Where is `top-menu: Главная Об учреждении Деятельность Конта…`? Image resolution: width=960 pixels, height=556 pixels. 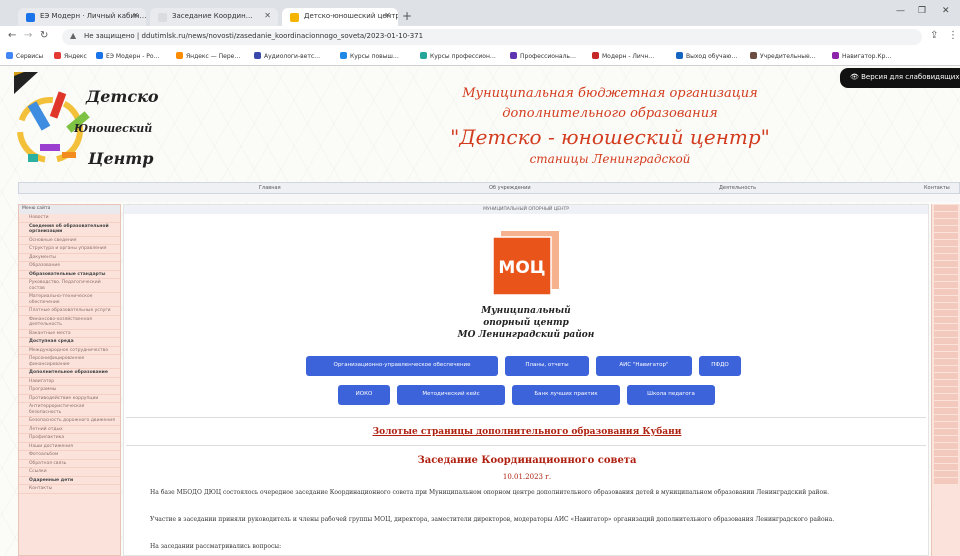
top-menu: Главная Об учреждении Деятельность Конта… is located at coordinates (489, 188).